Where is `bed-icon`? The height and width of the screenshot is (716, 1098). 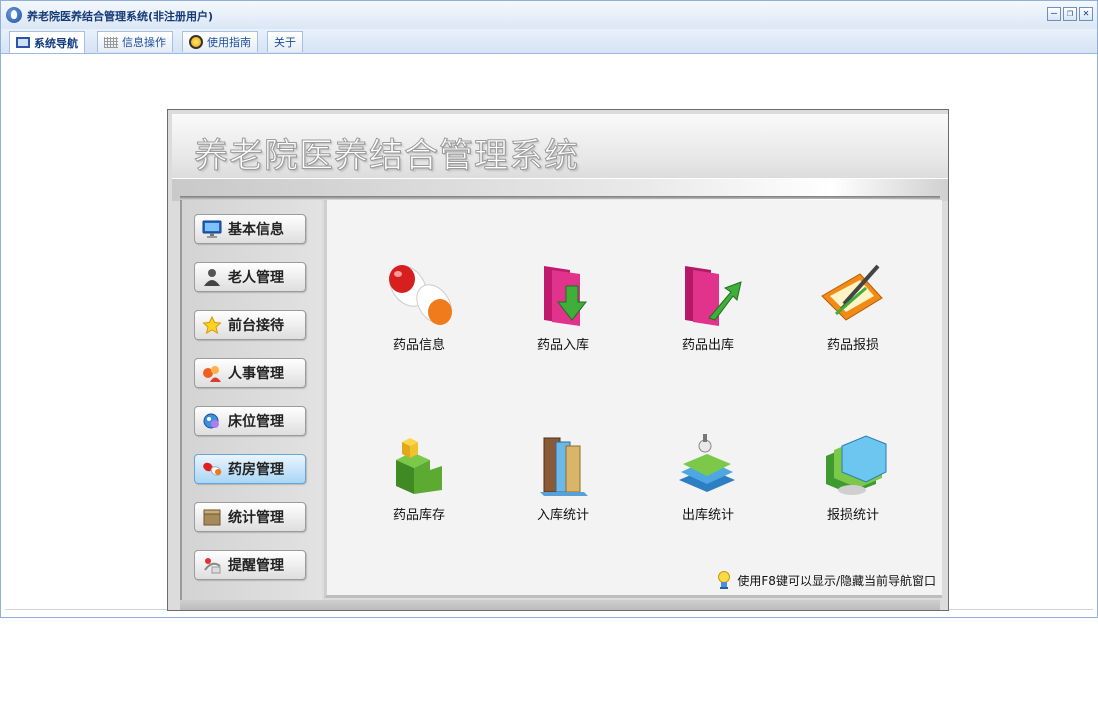
bed-icon is located at coordinates (212, 421).